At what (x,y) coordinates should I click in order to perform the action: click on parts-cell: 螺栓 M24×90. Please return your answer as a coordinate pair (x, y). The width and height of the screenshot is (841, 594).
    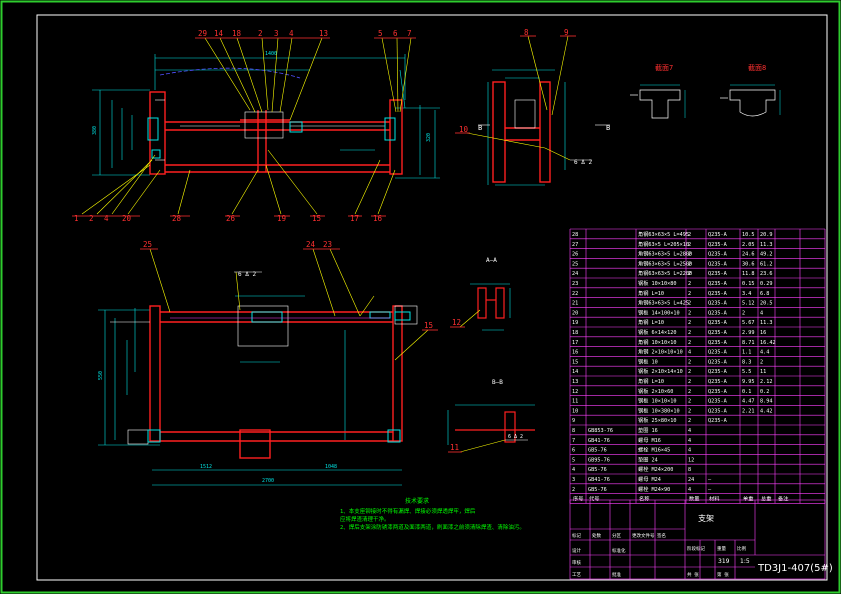
    Looking at the image, I should click on (654, 489).